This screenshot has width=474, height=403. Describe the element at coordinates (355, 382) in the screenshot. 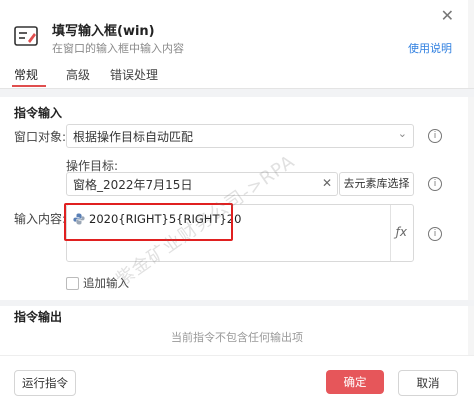

I see `ok-button: 确定` at that location.